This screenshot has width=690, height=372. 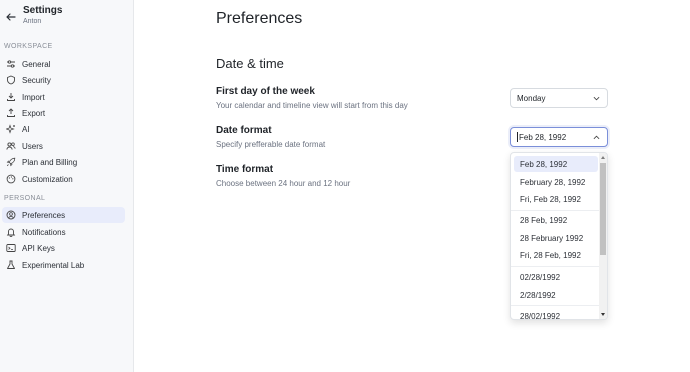 I want to click on import-icon, so click(x=11, y=97).